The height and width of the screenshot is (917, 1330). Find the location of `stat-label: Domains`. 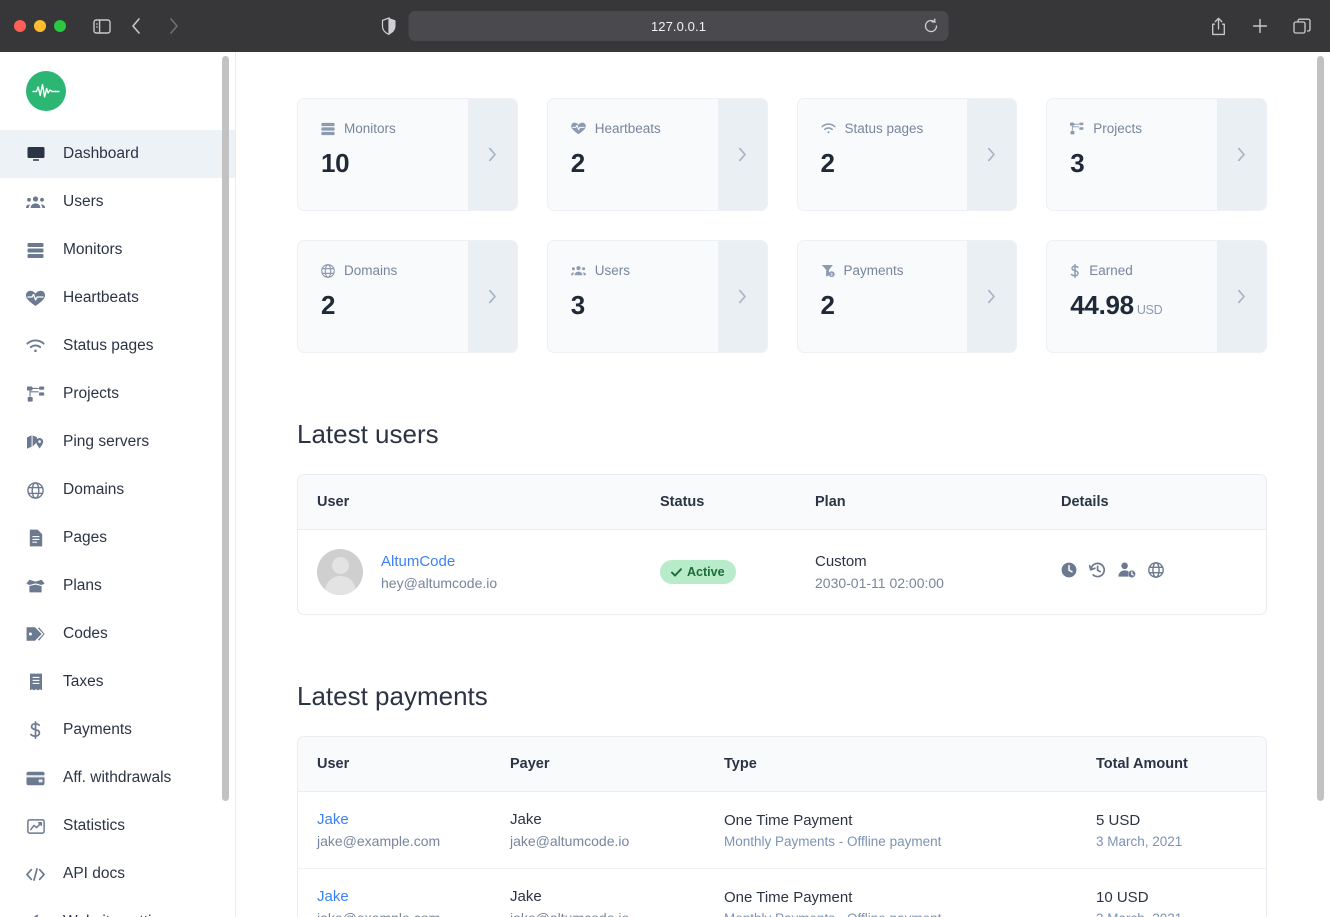

stat-label: Domains is located at coordinates (371, 270).